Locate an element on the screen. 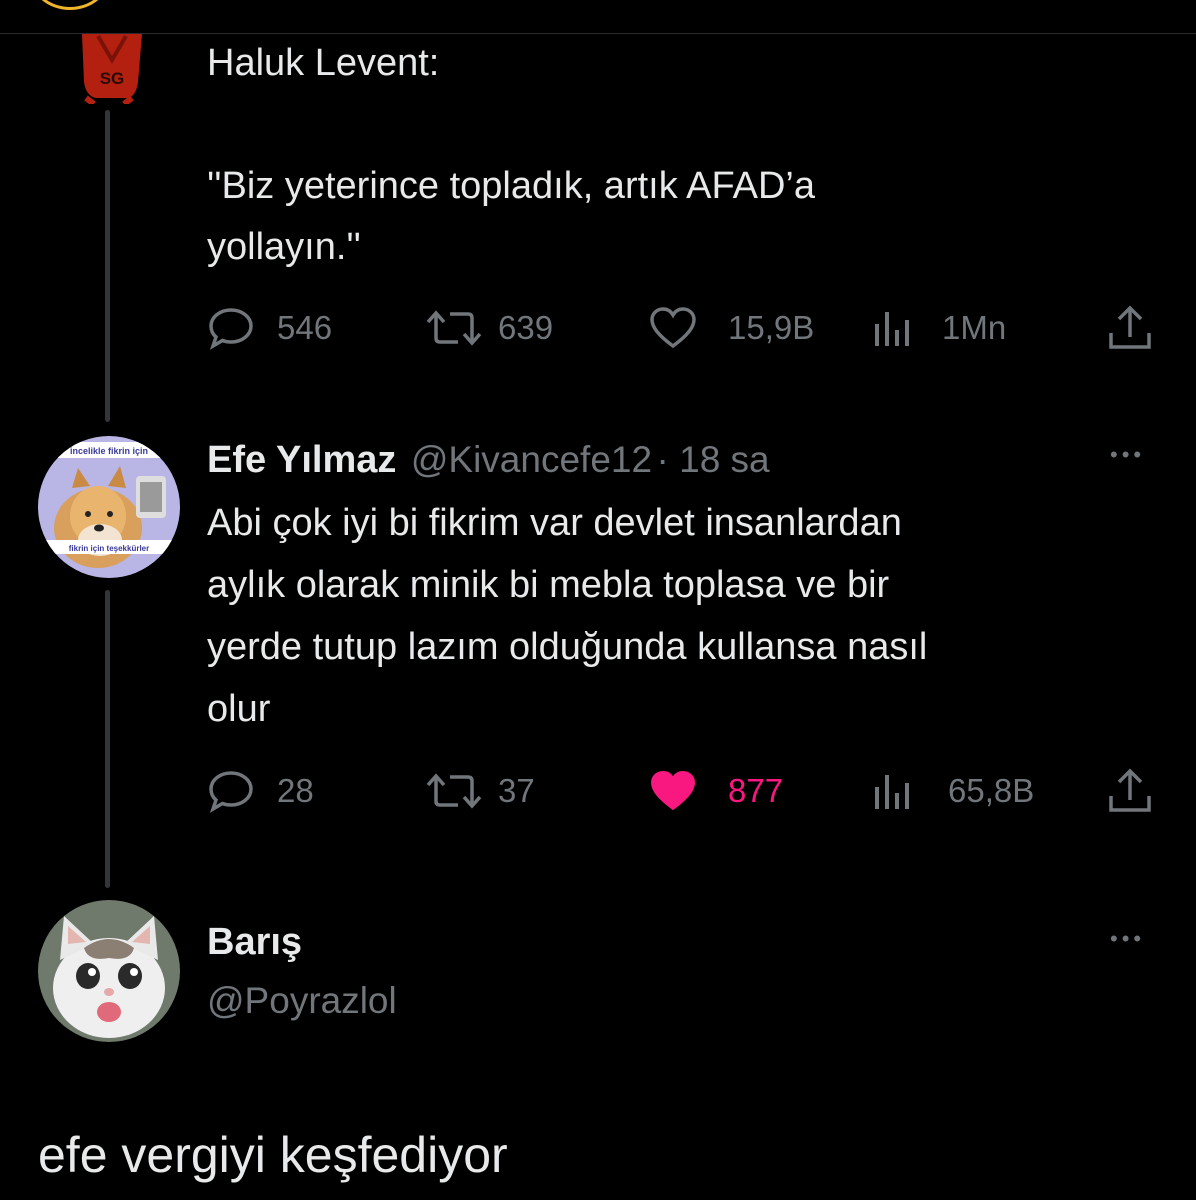  comment-count: 546 is located at coordinates (305, 327).